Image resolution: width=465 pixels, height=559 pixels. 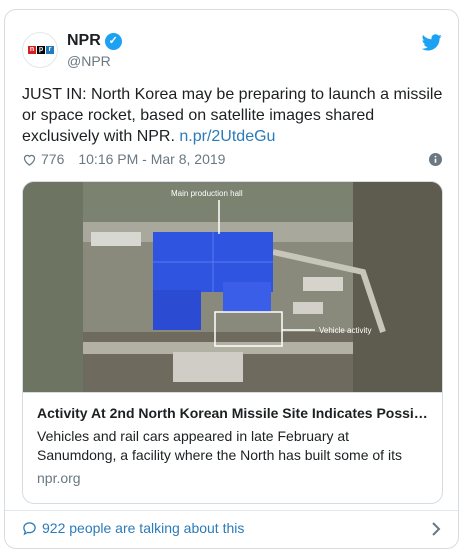 What do you see at coordinates (113, 41) in the screenshot?
I see `verified-badge-icon: ✓` at bounding box center [113, 41].